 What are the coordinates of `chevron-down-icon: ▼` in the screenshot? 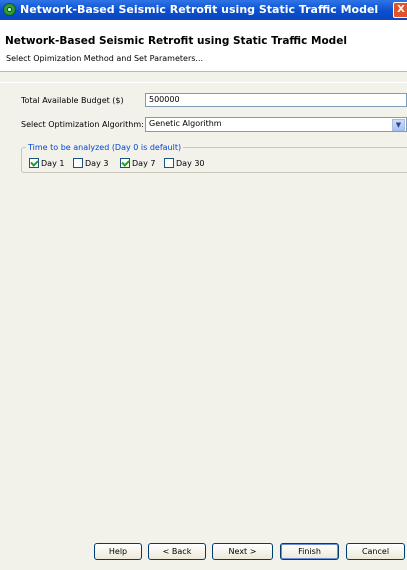 It's located at (398, 125).